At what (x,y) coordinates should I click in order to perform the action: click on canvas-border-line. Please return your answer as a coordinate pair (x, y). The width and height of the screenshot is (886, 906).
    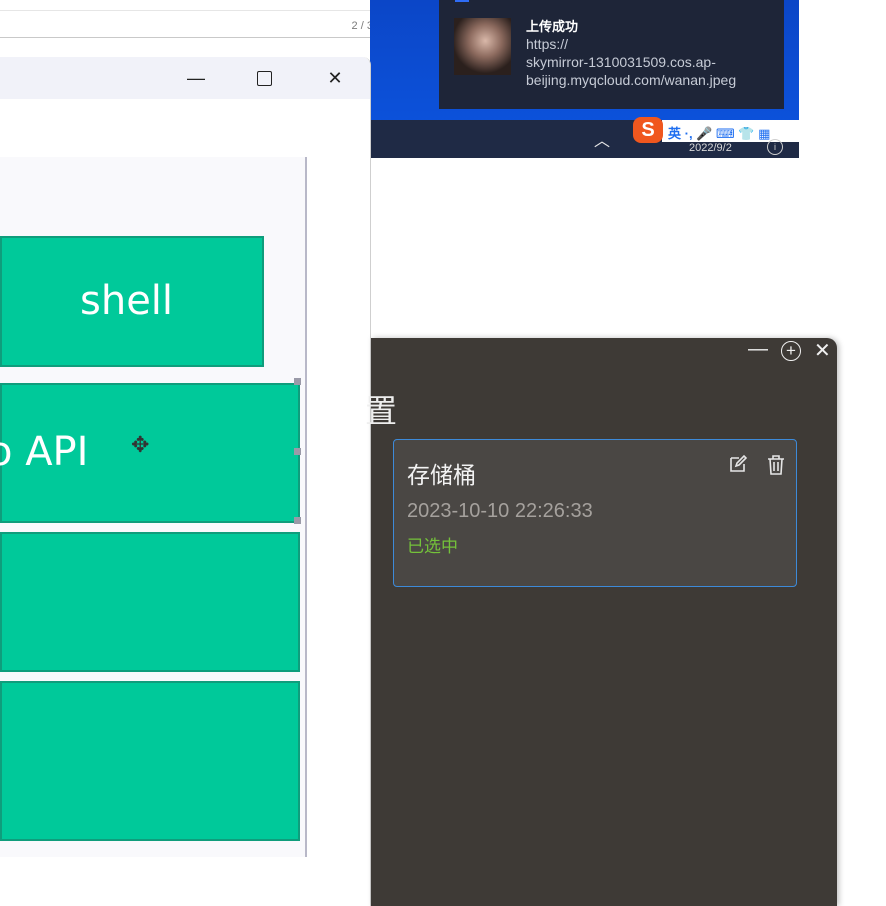
    Looking at the image, I should click on (306, 507).